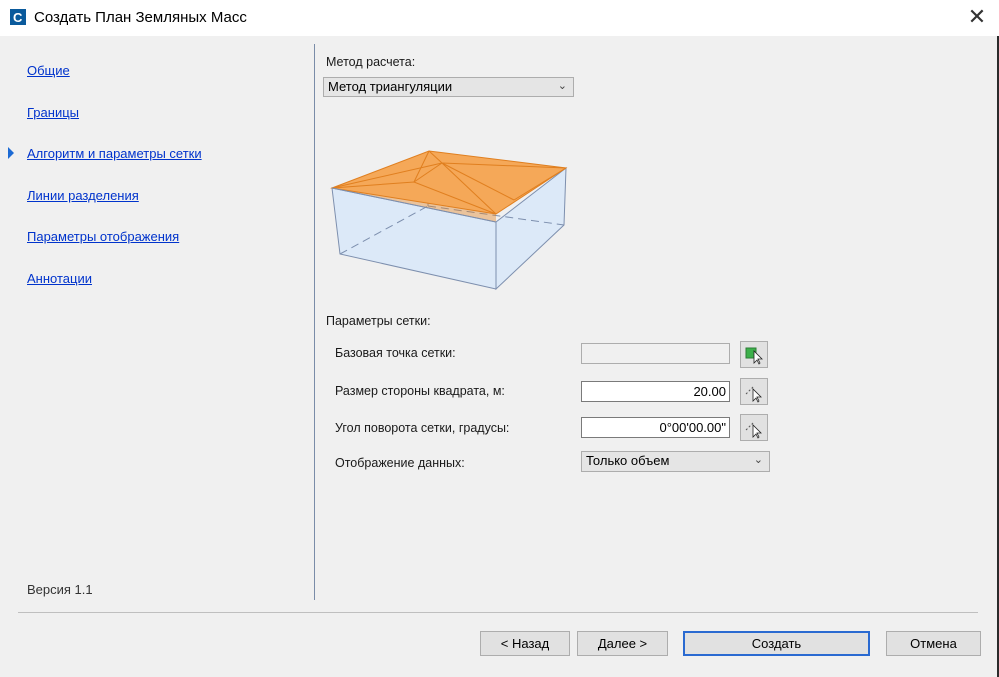 This screenshot has width=999, height=677. Describe the element at coordinates (933, 643) in the screenshot. I see `cancel-button: Отмена` at that location.